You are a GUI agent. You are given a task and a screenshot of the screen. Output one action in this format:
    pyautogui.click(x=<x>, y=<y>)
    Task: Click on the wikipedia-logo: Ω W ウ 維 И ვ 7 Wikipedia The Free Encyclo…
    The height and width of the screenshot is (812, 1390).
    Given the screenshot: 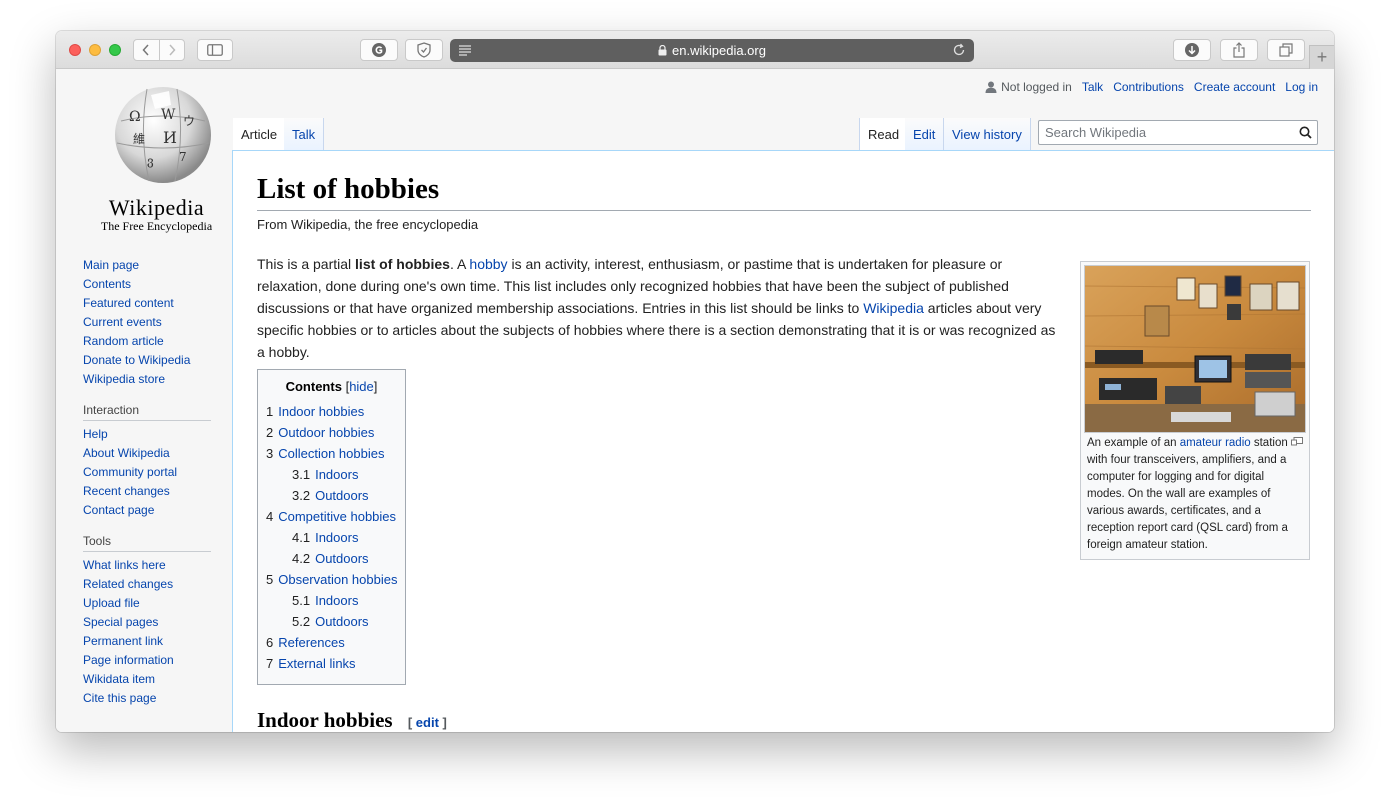 What is the action you would take?
    pyautogui.click(x=156, y=156)
    